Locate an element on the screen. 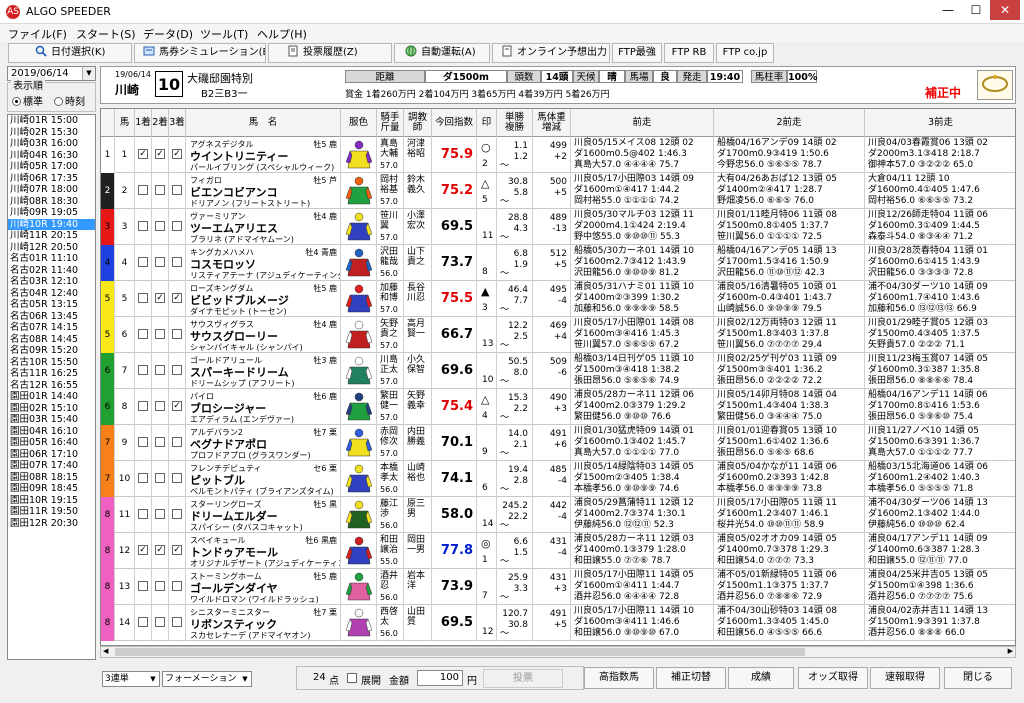  race-list-item: 名古05R 13:15 is located at coordinates (51, 305).